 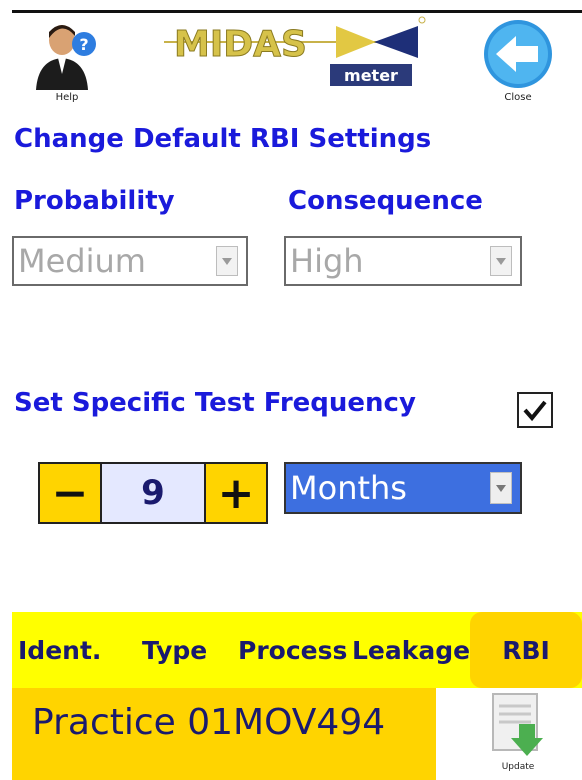 What do you see at coordinates (518, 767) in the screenshot?
I see `update-label: Update` at bounding box center [518, 767].